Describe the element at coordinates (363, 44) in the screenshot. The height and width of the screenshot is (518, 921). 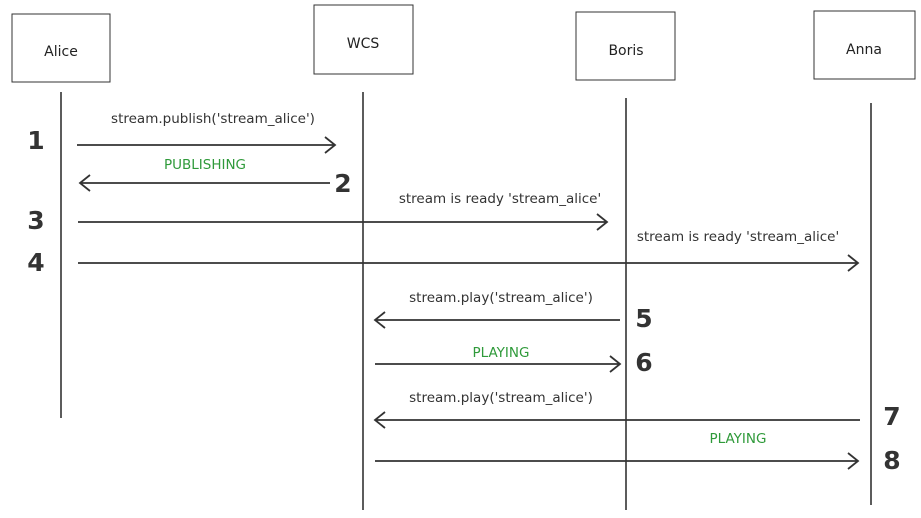
I see `participant-name: WCS` at that location.